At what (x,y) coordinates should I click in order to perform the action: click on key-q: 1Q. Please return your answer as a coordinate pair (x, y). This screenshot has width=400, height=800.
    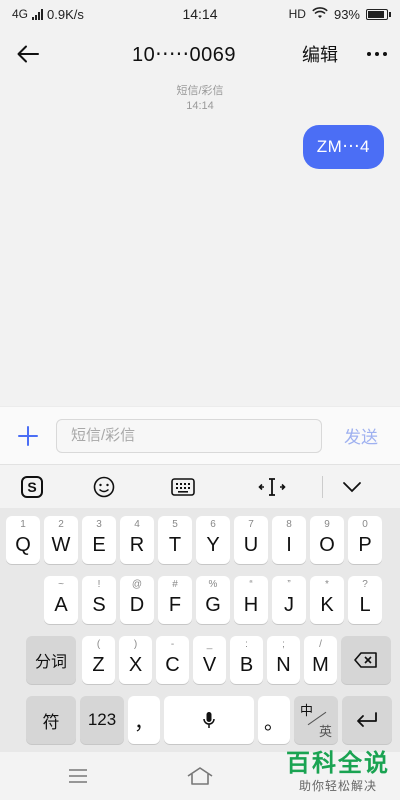
    Looking at the image, I should click on (23, 540).